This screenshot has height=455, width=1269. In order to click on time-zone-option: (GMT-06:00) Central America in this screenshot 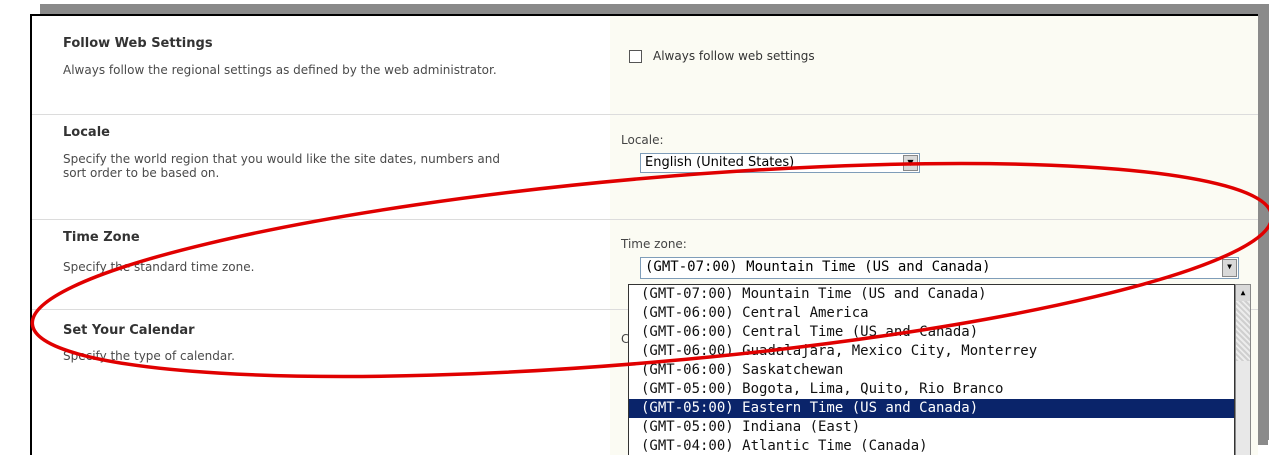, I will do `click(931, 313)`.